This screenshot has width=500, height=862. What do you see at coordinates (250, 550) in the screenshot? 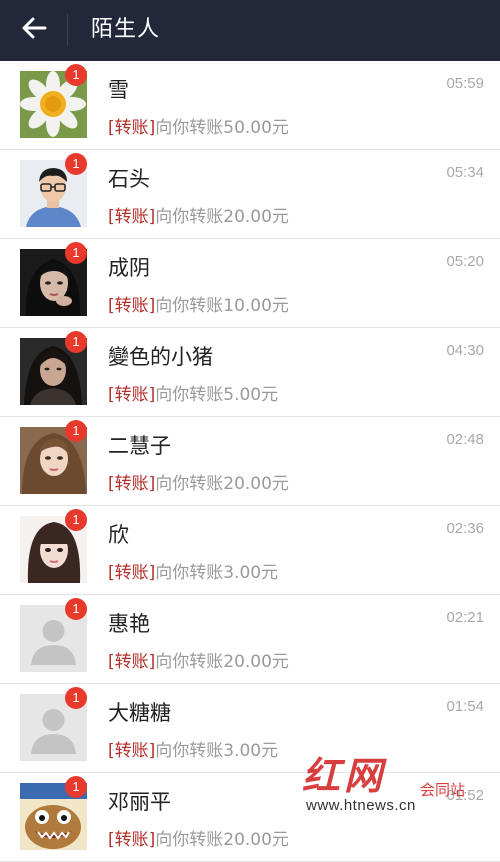
I see `conversation-item: 1 欣 [转账]向你转账3.00元 02:36` at bounding box center [250, 550].